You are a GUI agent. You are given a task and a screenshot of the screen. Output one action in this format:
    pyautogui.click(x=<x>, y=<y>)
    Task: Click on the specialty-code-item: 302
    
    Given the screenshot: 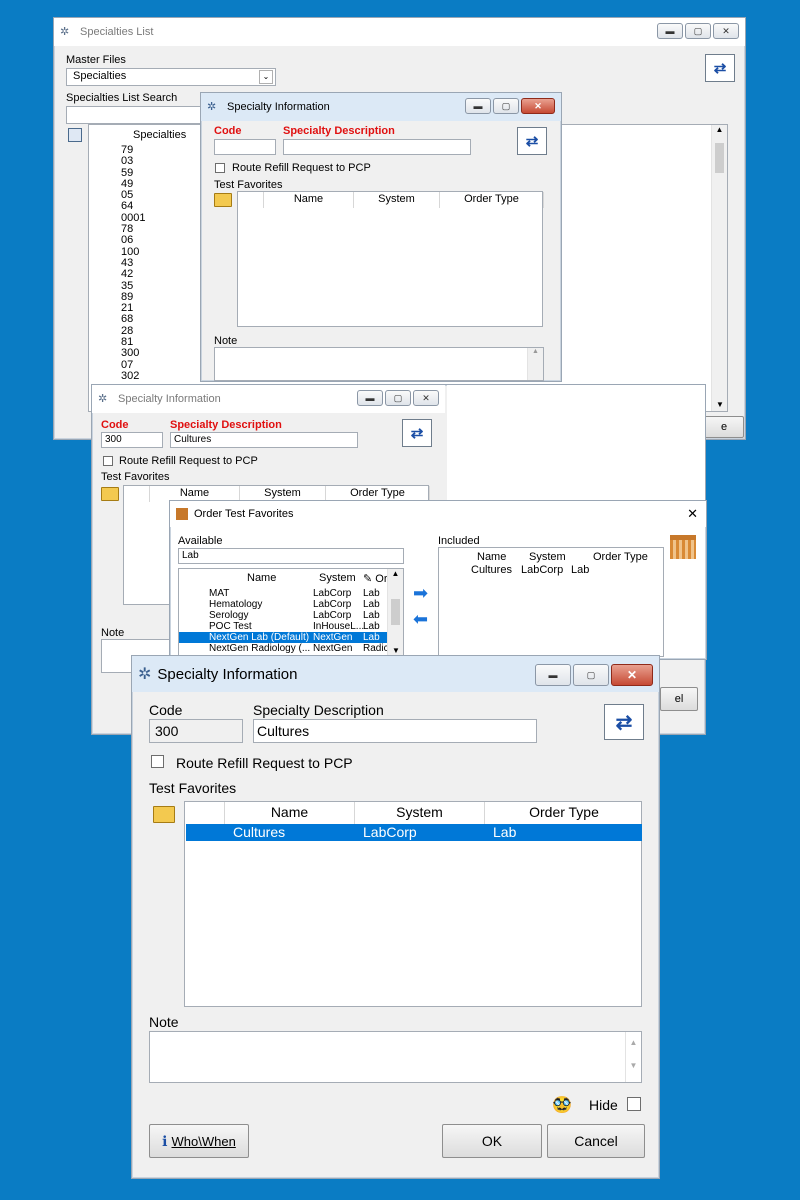 What is the action you would take?
    pyautogui.click(x=133, y=376)
    